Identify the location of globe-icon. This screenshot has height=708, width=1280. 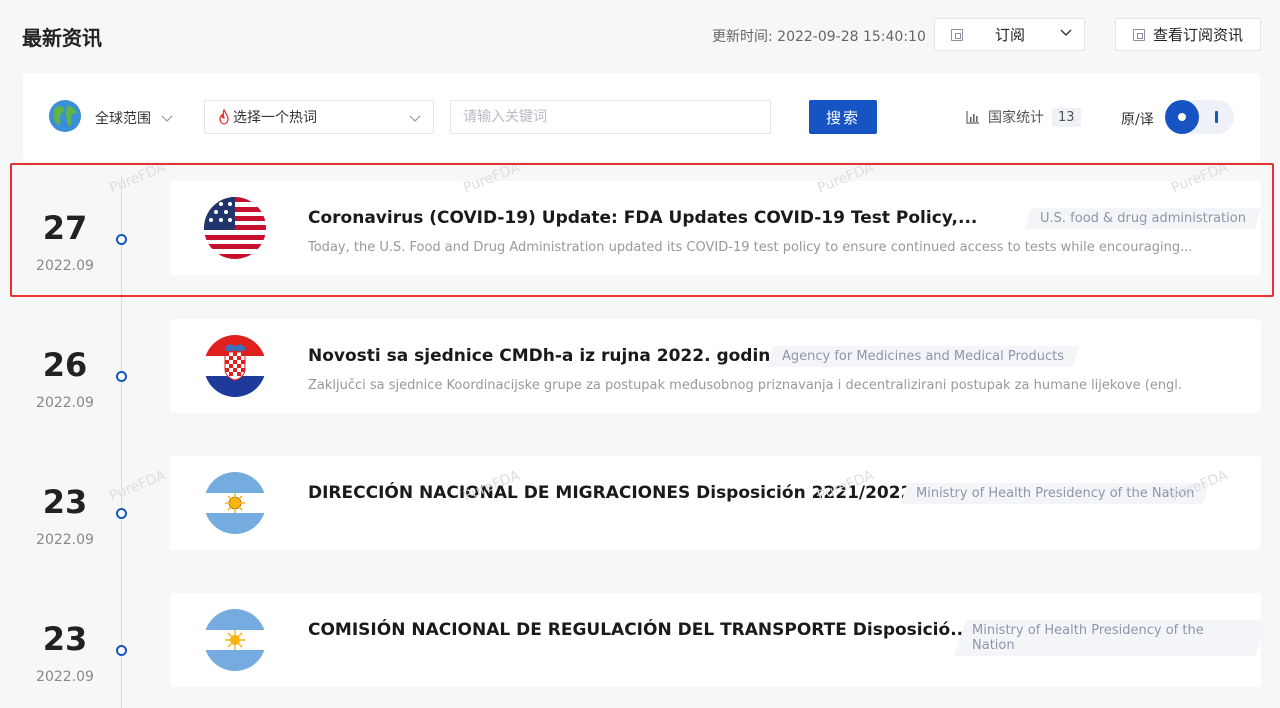
(65, 116).